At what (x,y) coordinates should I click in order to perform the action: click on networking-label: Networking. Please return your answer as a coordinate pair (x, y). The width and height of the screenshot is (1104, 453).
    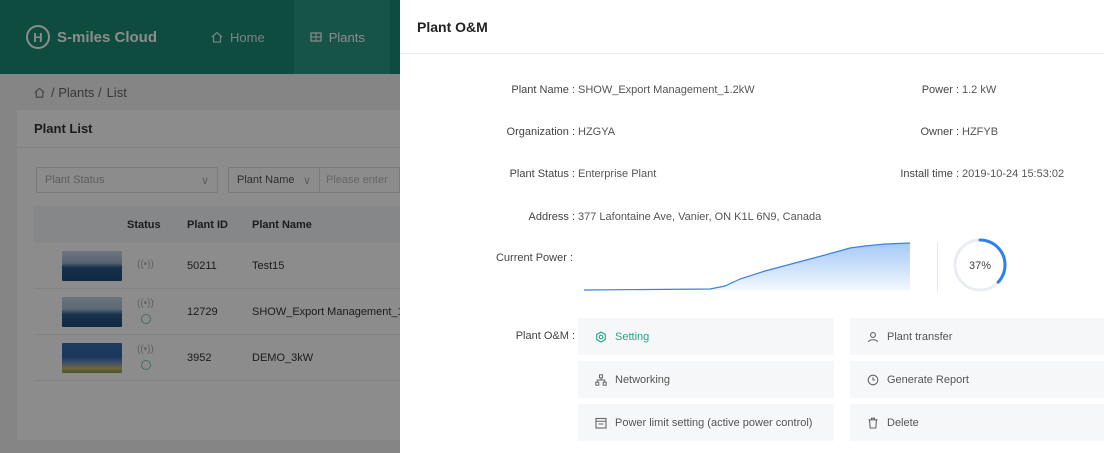
    Looking at the image, I should click on (643, 379).